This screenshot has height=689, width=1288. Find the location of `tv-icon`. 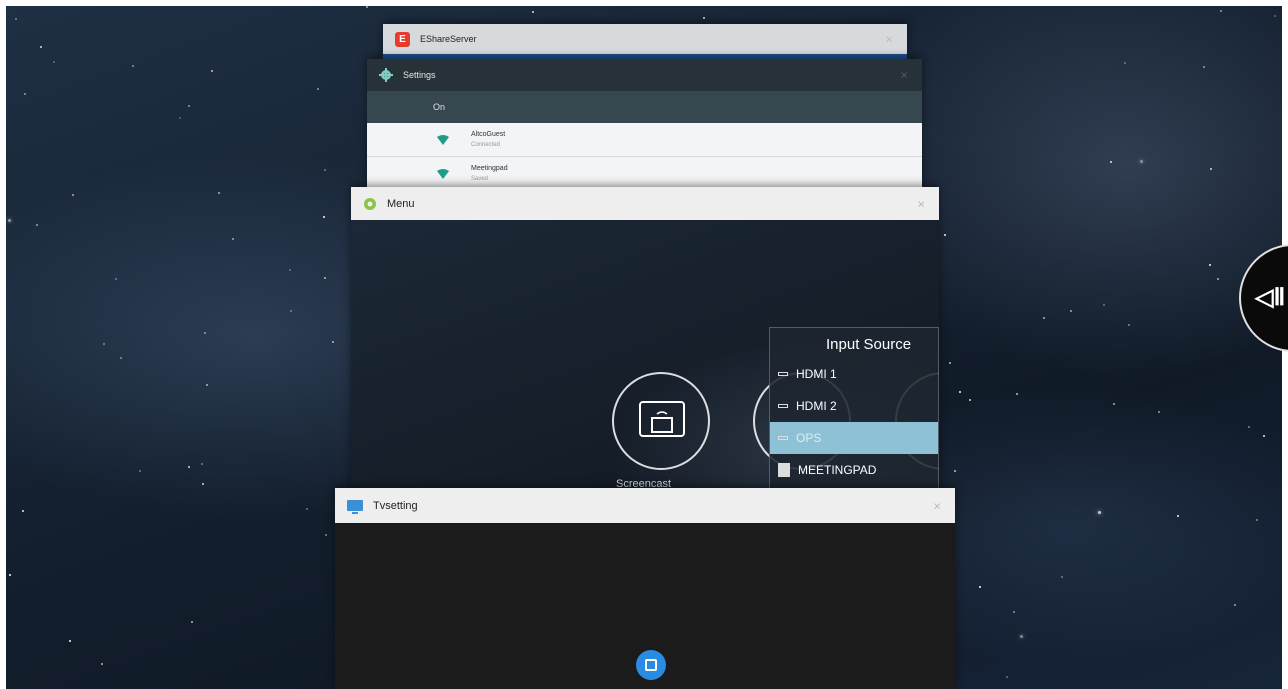

tv-icon is located at coordinates (355, 507).